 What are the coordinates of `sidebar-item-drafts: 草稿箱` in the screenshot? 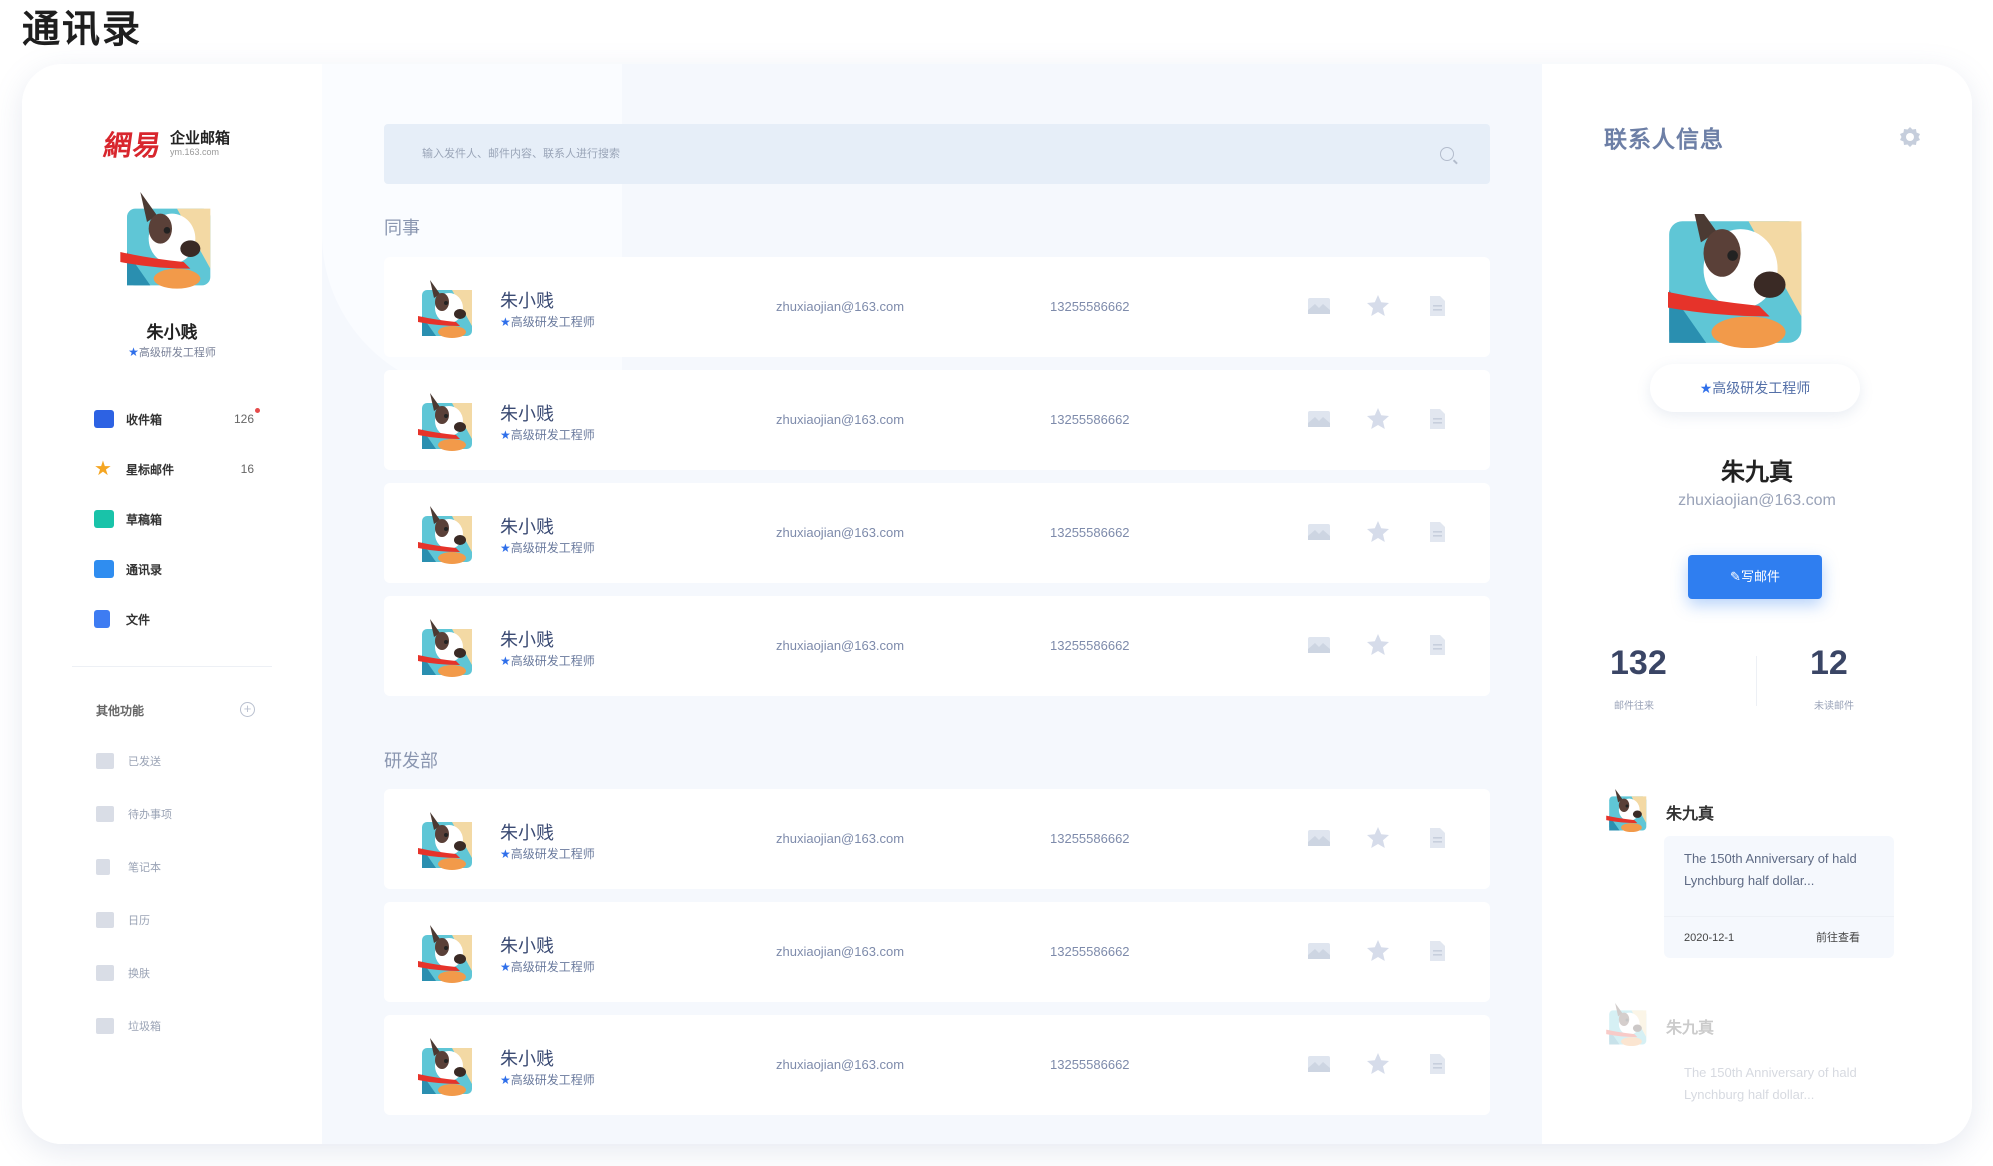 It's located at (174, 519).